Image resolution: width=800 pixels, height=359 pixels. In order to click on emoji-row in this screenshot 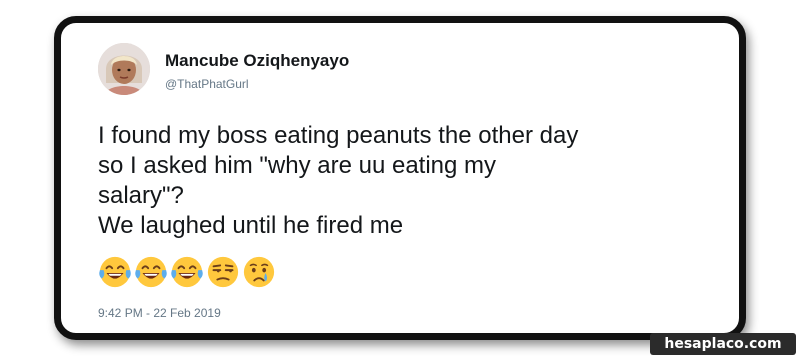, I will do `click(187, 272)`.